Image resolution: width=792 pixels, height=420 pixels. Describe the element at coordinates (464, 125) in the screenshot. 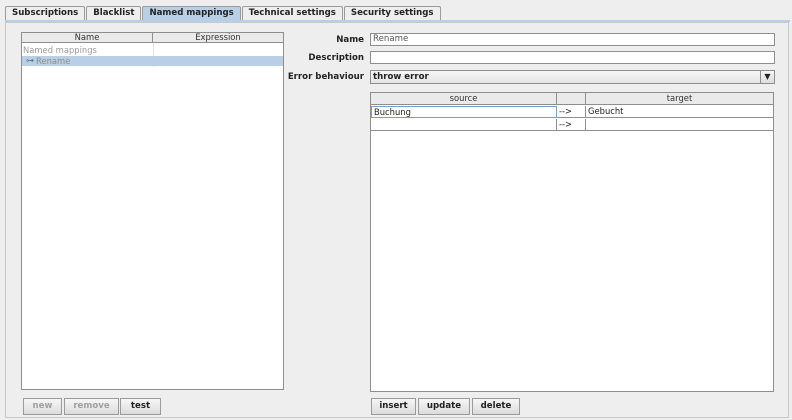

I see `table-cell-source` at that location.